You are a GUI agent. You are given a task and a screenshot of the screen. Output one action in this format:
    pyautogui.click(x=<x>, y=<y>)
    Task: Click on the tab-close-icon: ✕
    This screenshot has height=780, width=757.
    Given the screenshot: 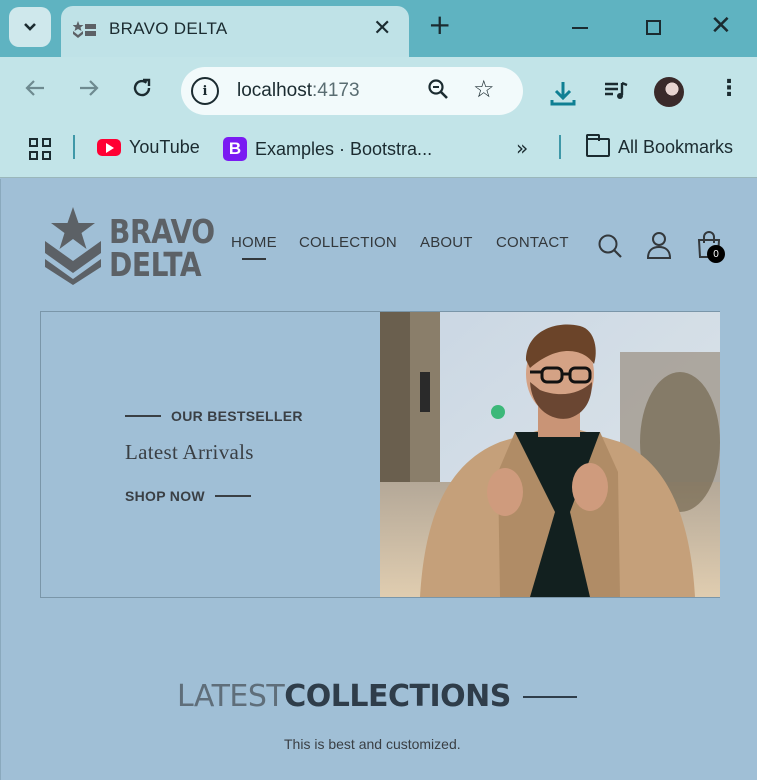 What is the action you would take?
    pyautogui.click(x=382, y=28)
    